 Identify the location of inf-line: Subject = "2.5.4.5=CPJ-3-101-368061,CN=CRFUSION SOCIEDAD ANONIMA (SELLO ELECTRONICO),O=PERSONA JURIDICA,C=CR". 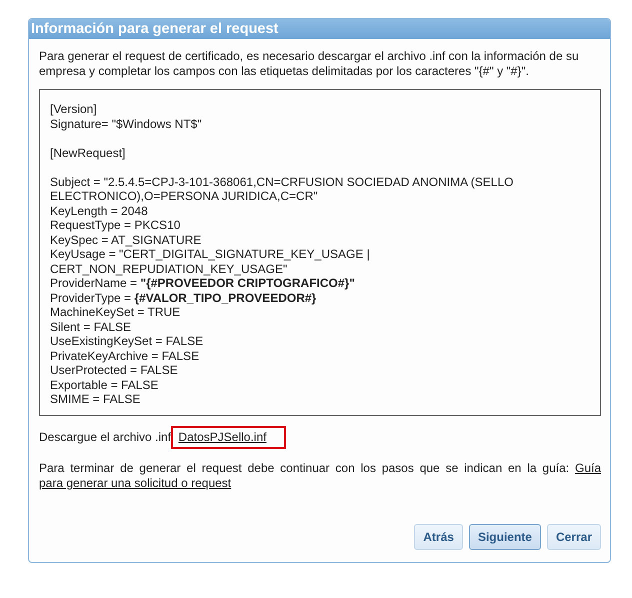
(282, 189).